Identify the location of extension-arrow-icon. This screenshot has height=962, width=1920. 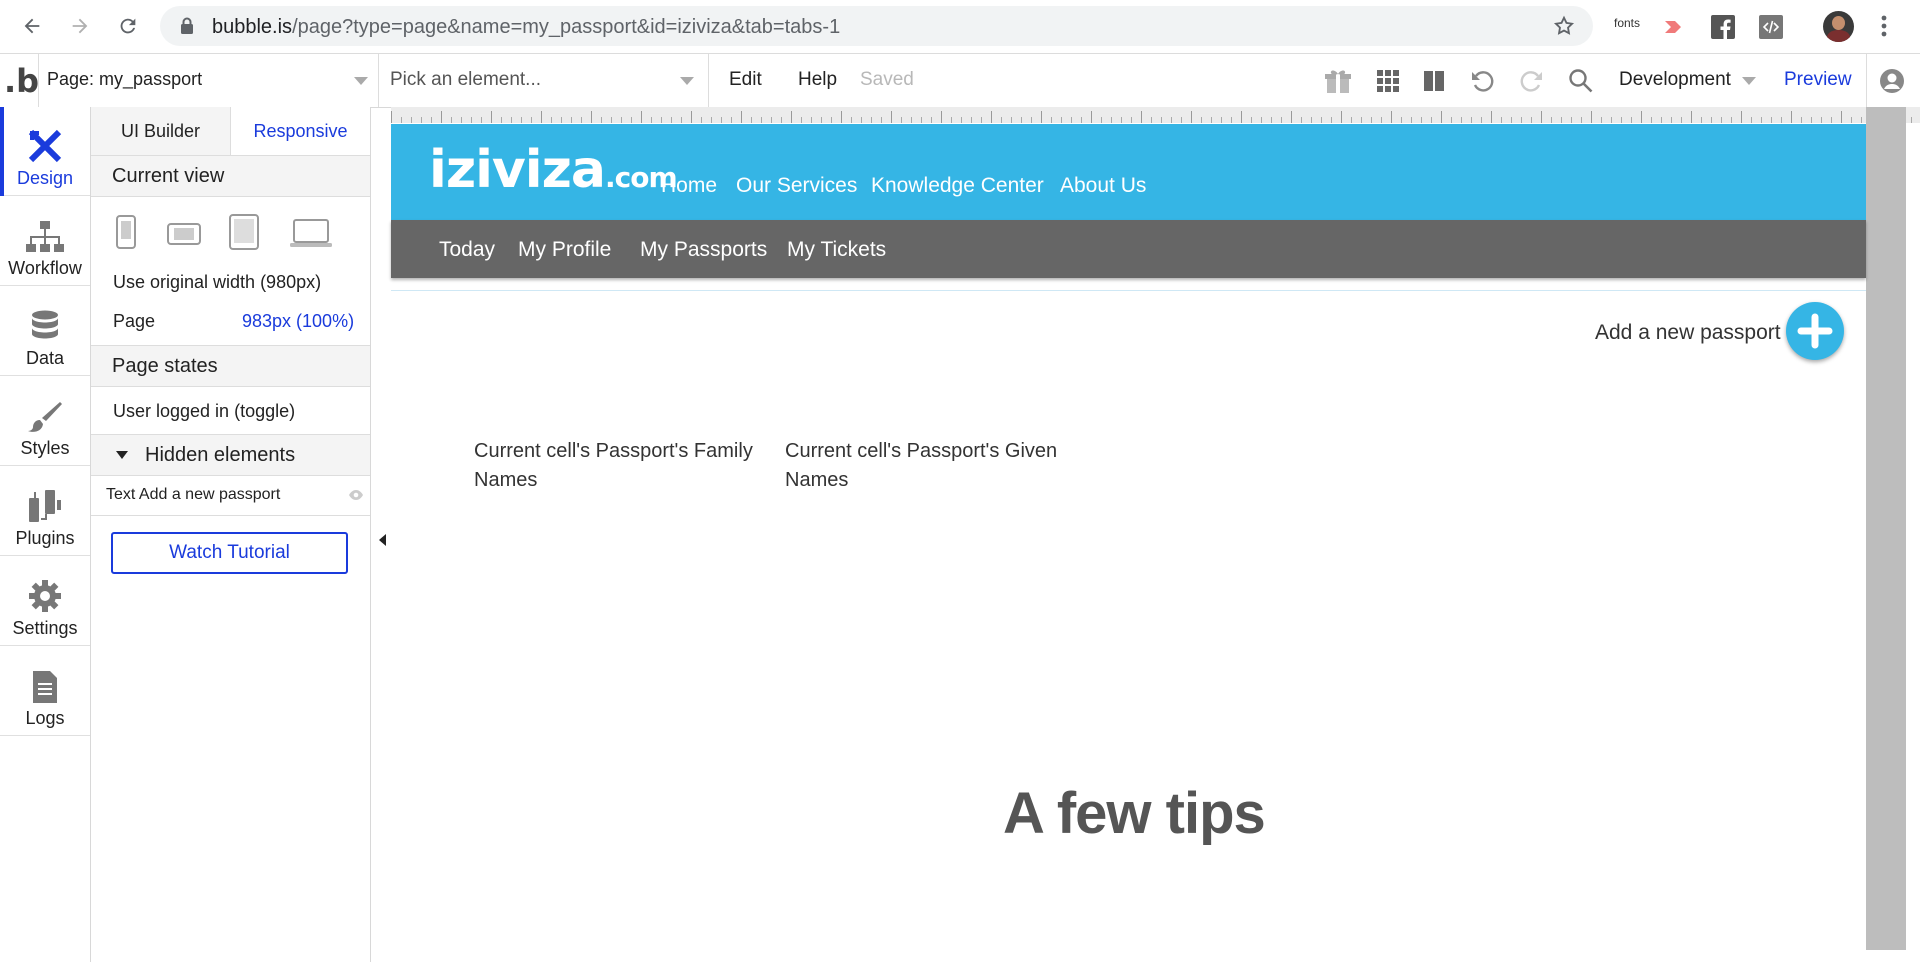
(1675, 27).